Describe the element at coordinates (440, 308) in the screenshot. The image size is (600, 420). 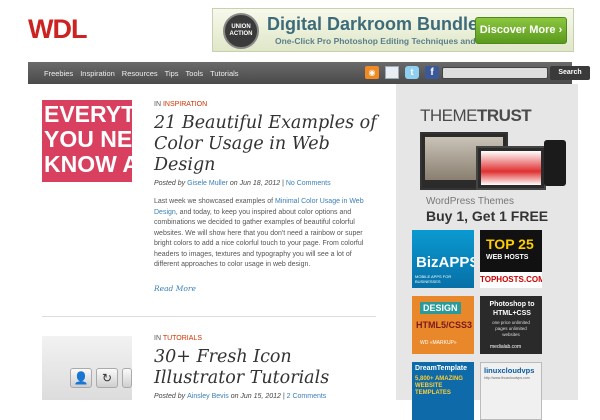
I see `ad-main-text: DESIGN` at that location.